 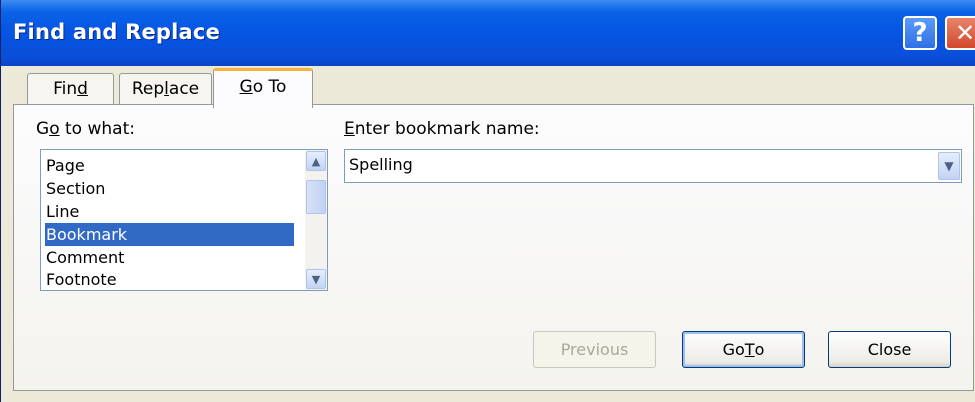 I want to click on tab-replace: Replace, so click(x=165, y=89).